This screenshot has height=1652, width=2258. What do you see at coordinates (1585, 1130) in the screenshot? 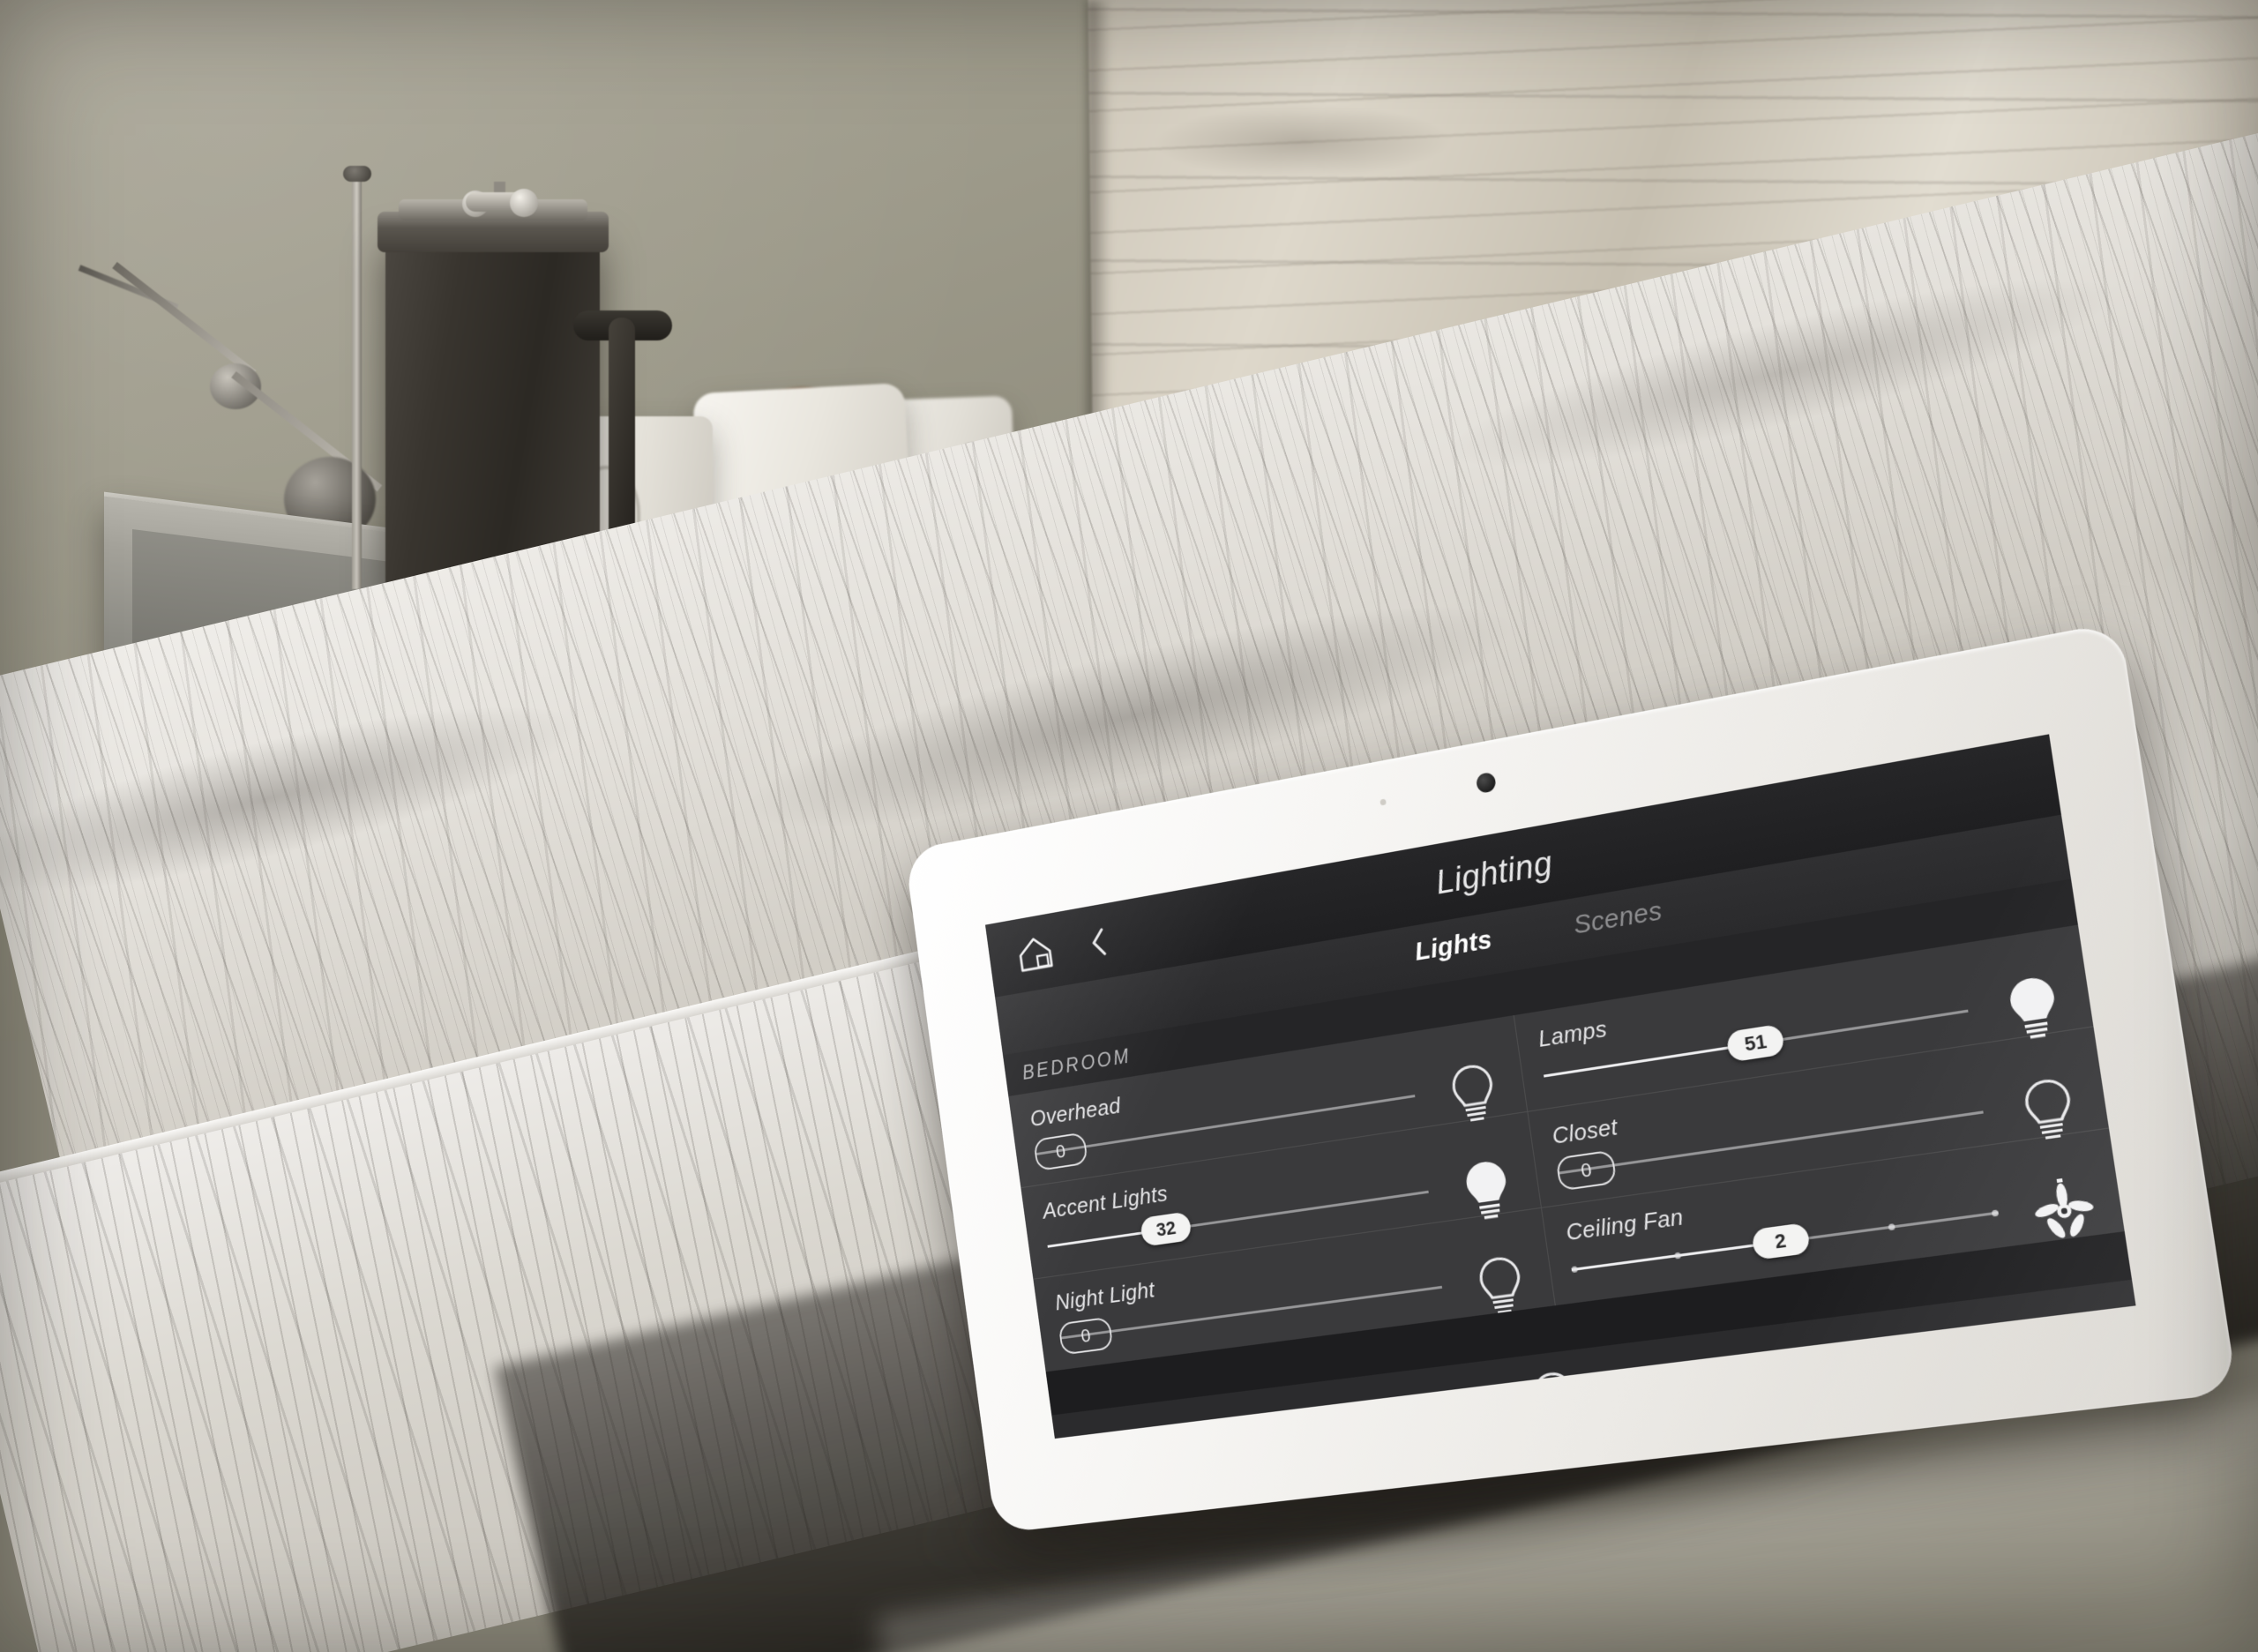
I see `device-name: Closet` at bounding box center [1585, 1130].